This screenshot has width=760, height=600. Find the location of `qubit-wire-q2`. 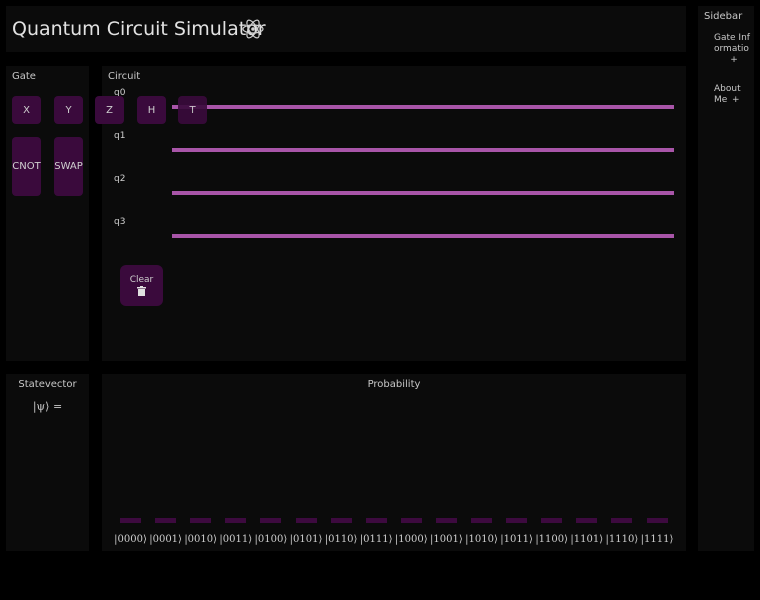

qubit-wire-q2 is located at coordinates (423, 193).